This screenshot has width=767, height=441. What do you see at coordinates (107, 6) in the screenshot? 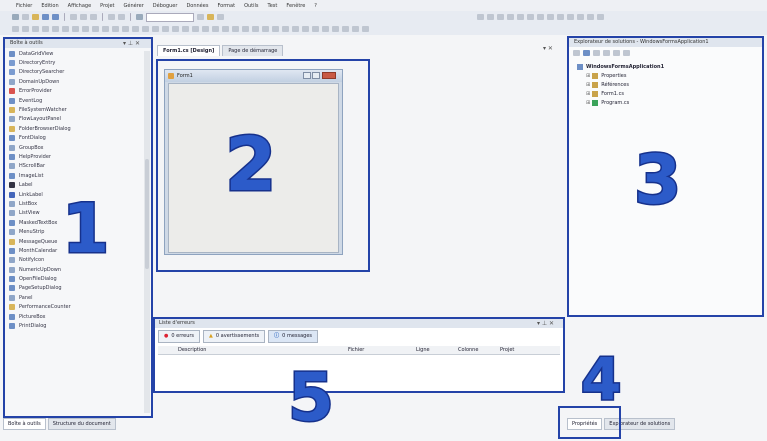
I see `menu-item: Projet` at bounding box center [107, 6].